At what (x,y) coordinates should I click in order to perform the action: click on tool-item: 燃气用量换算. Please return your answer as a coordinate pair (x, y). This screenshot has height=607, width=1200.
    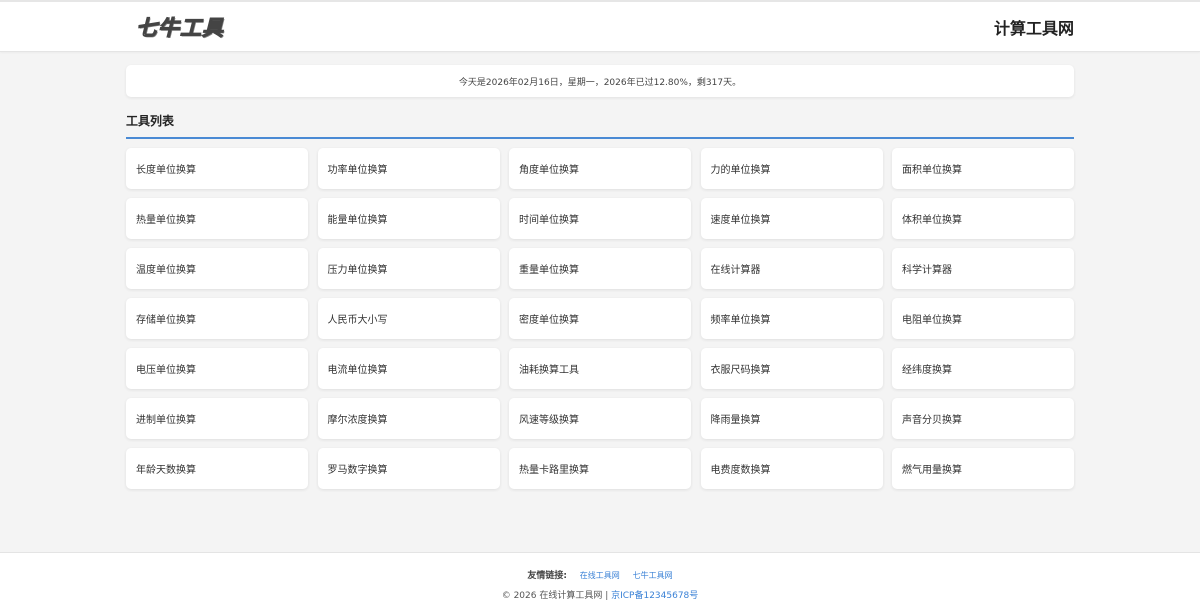
    Looking at the image, I should click on (983, 468).